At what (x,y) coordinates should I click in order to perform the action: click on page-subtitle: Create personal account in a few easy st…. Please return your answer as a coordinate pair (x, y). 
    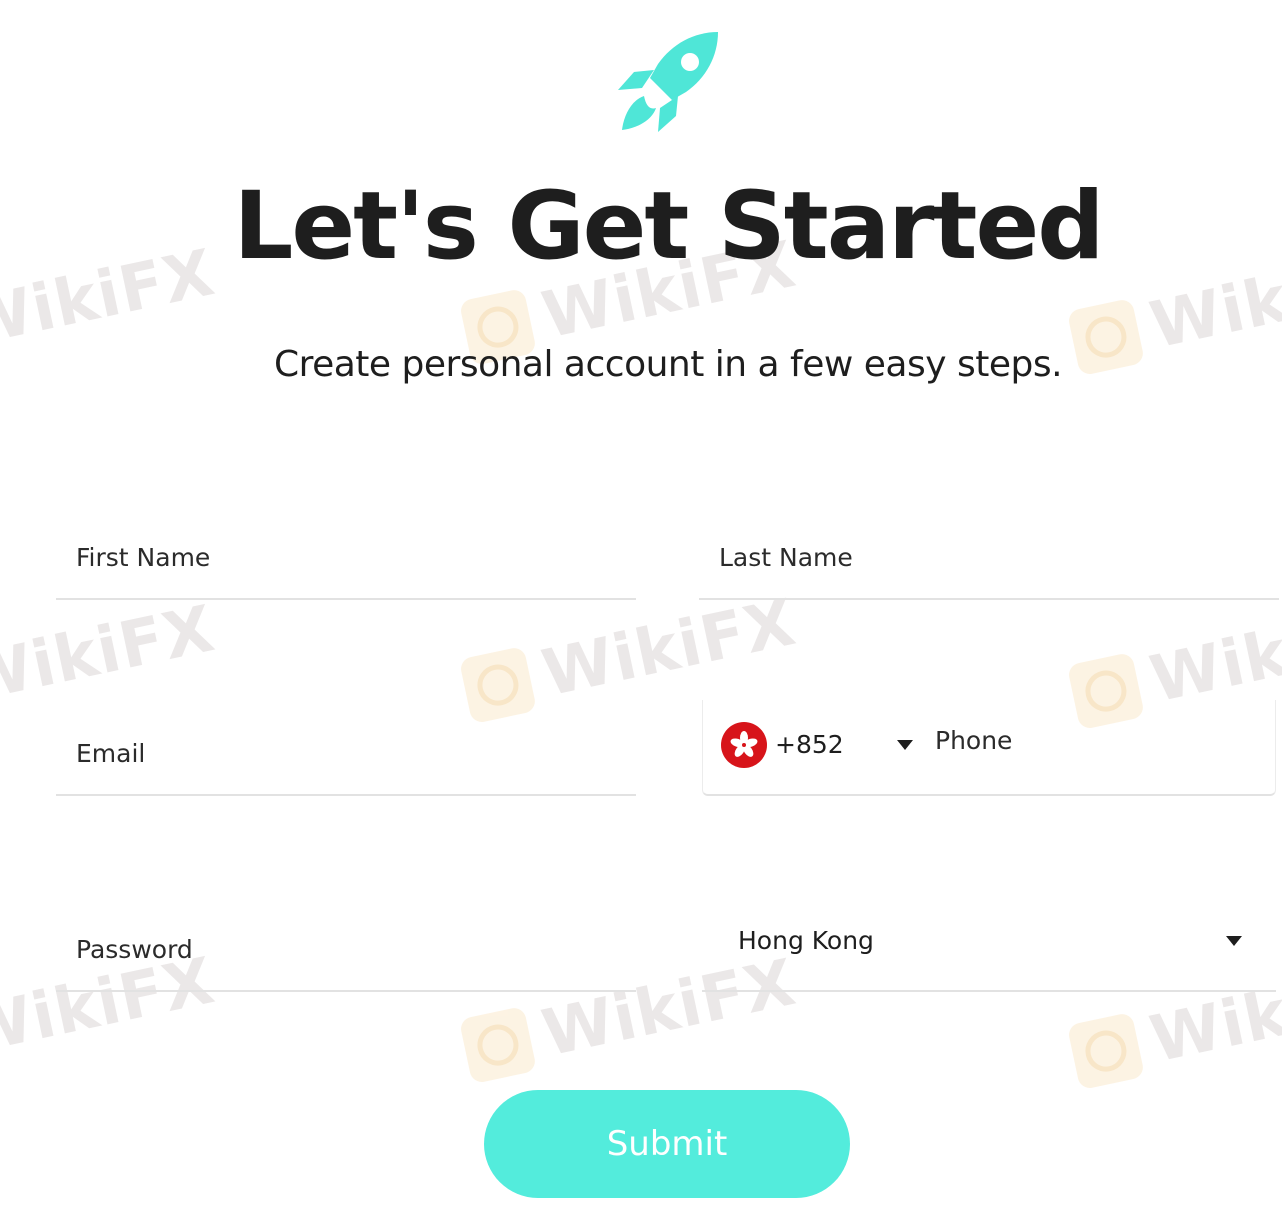
    Looking at the image, I should click on (668, 364).